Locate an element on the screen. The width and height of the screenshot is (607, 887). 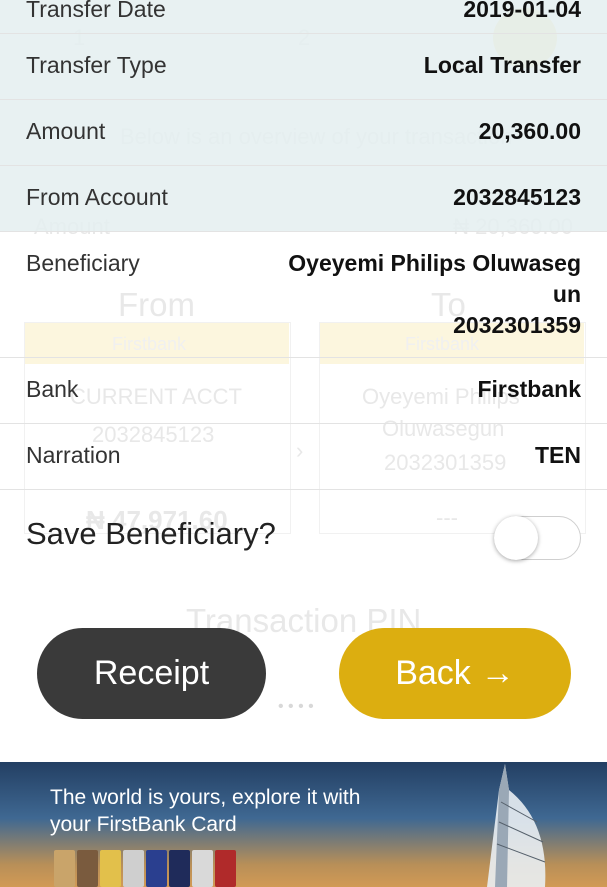
amount-value: 20,360.00 is located at coordinates (529, 131).